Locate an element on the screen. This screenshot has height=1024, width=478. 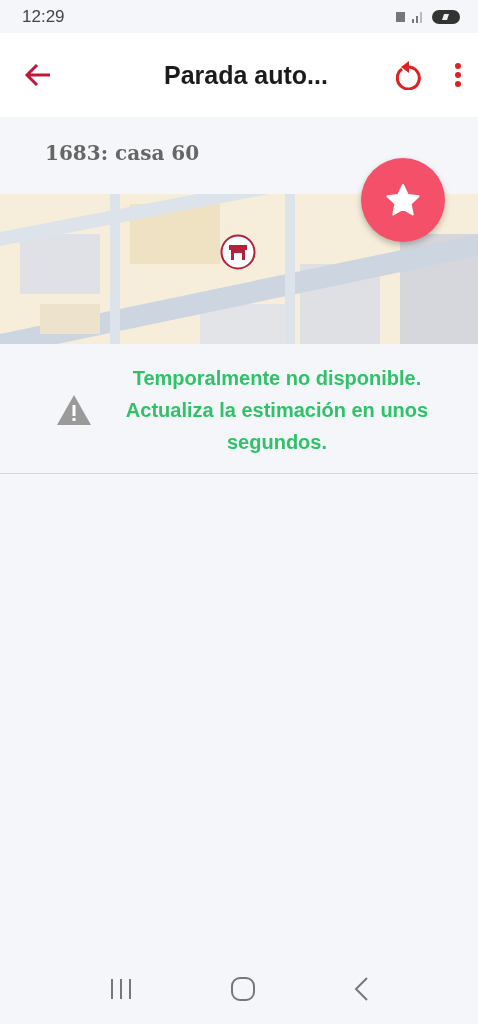
refresh-button is located at coordinates (408, 75).